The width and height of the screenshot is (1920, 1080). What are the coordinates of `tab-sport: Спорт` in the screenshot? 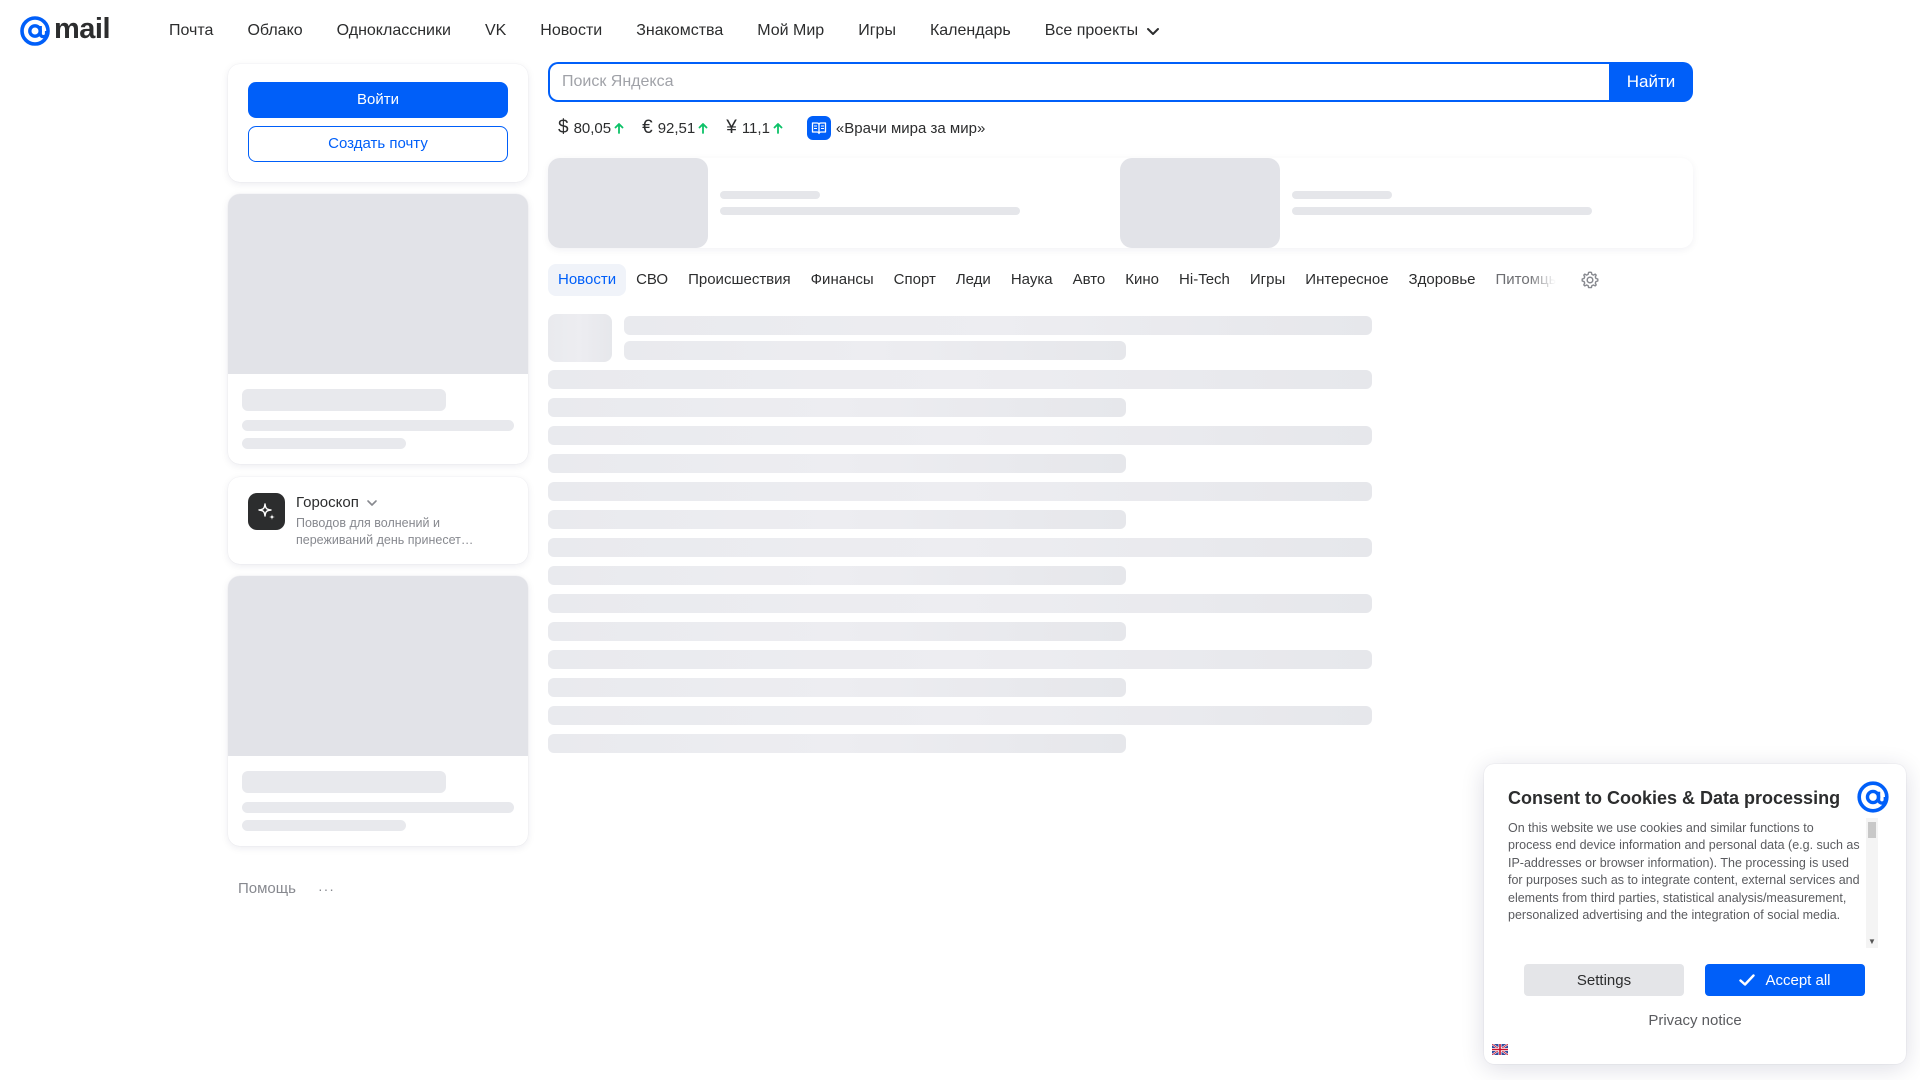 It's located at (915, 280).